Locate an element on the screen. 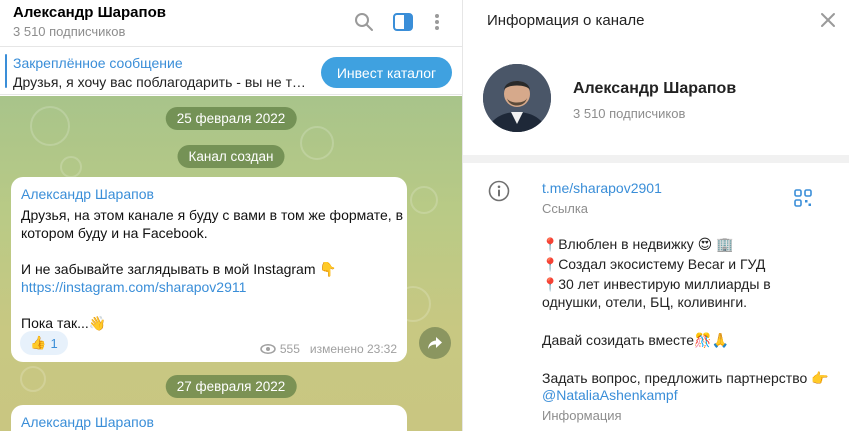 This screenshot has width=849, height=431. divider is located at coordinates (656, 159).